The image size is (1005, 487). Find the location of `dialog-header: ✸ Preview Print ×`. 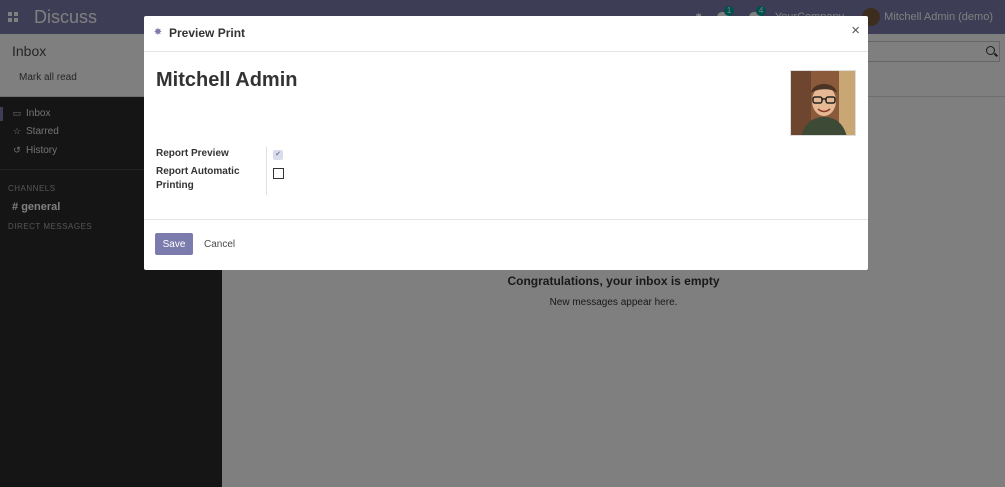

dialog-header: ✸ Preview Print × is located at coordinates (506, 34).